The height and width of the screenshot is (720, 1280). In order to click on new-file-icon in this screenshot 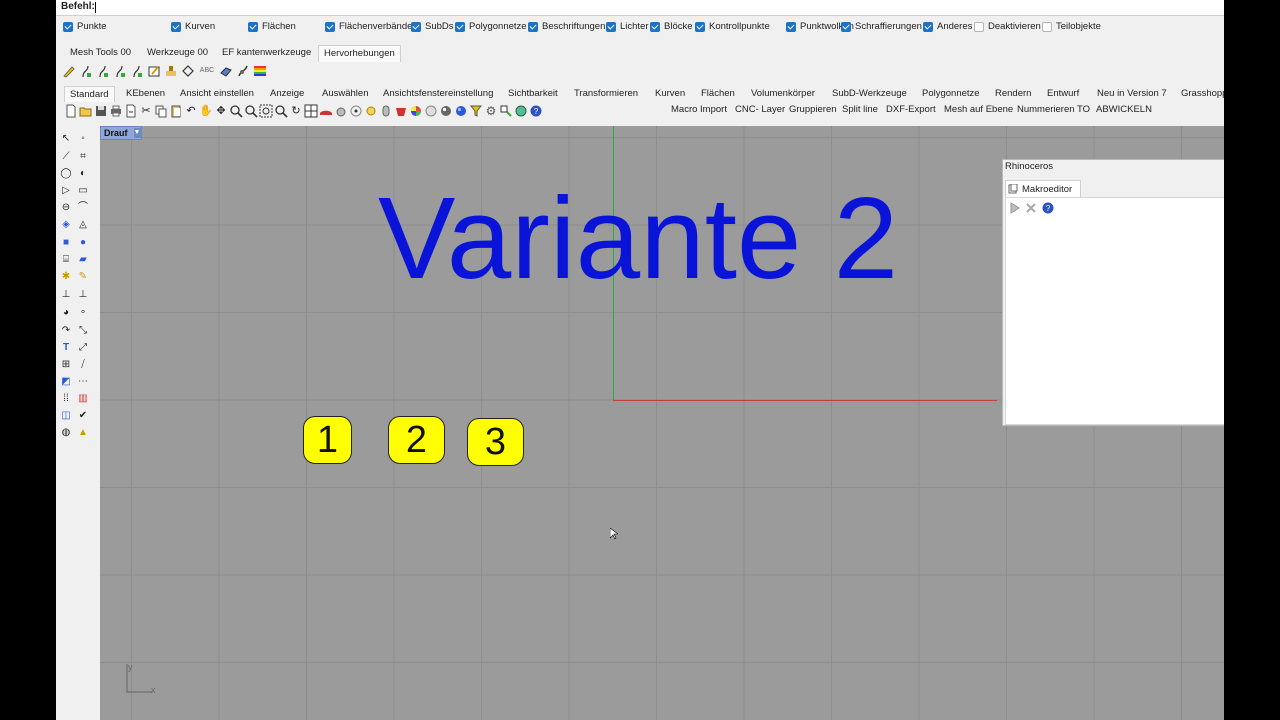, I will do `click(71, 111)`.